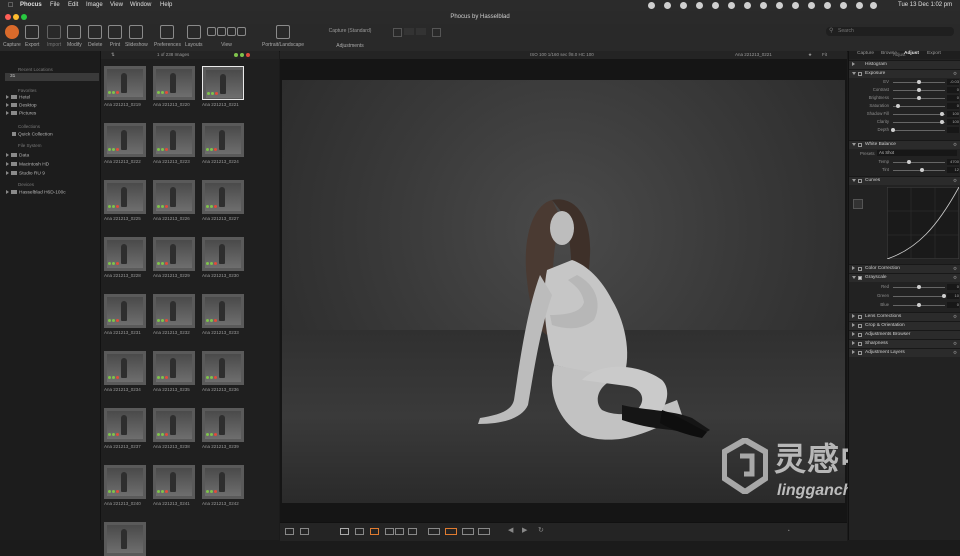  I want to click on sort-icon: ⇅, so click(113, 55).